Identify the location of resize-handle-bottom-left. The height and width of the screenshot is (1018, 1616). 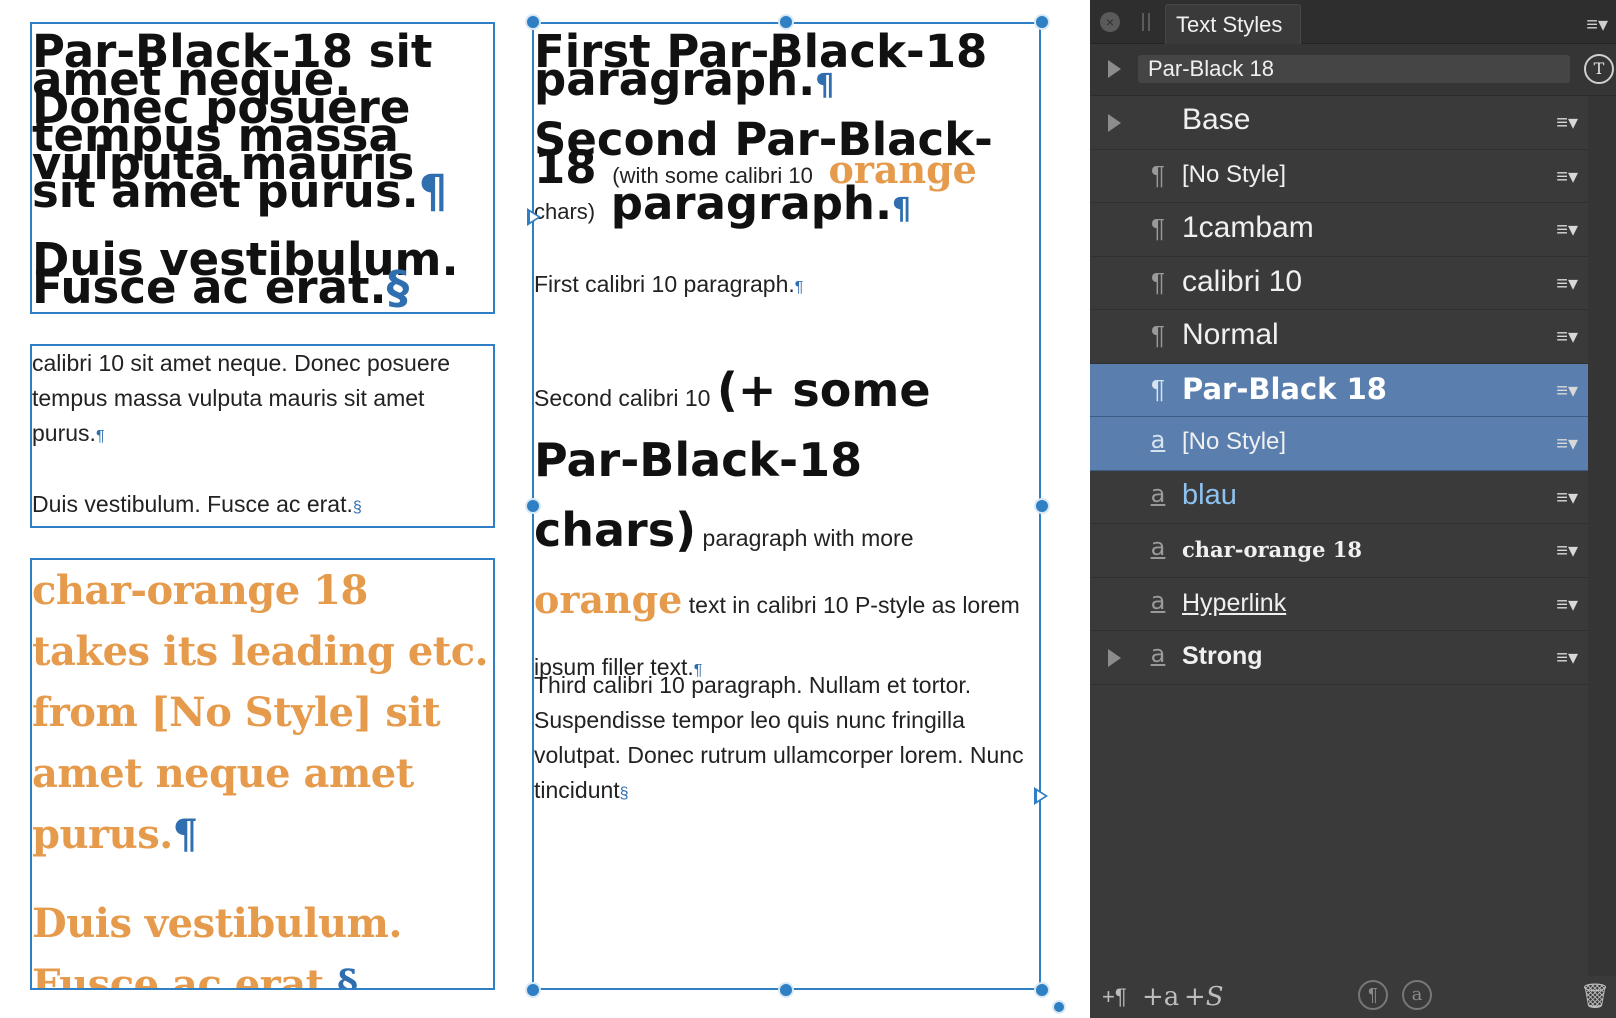
(533, 990).